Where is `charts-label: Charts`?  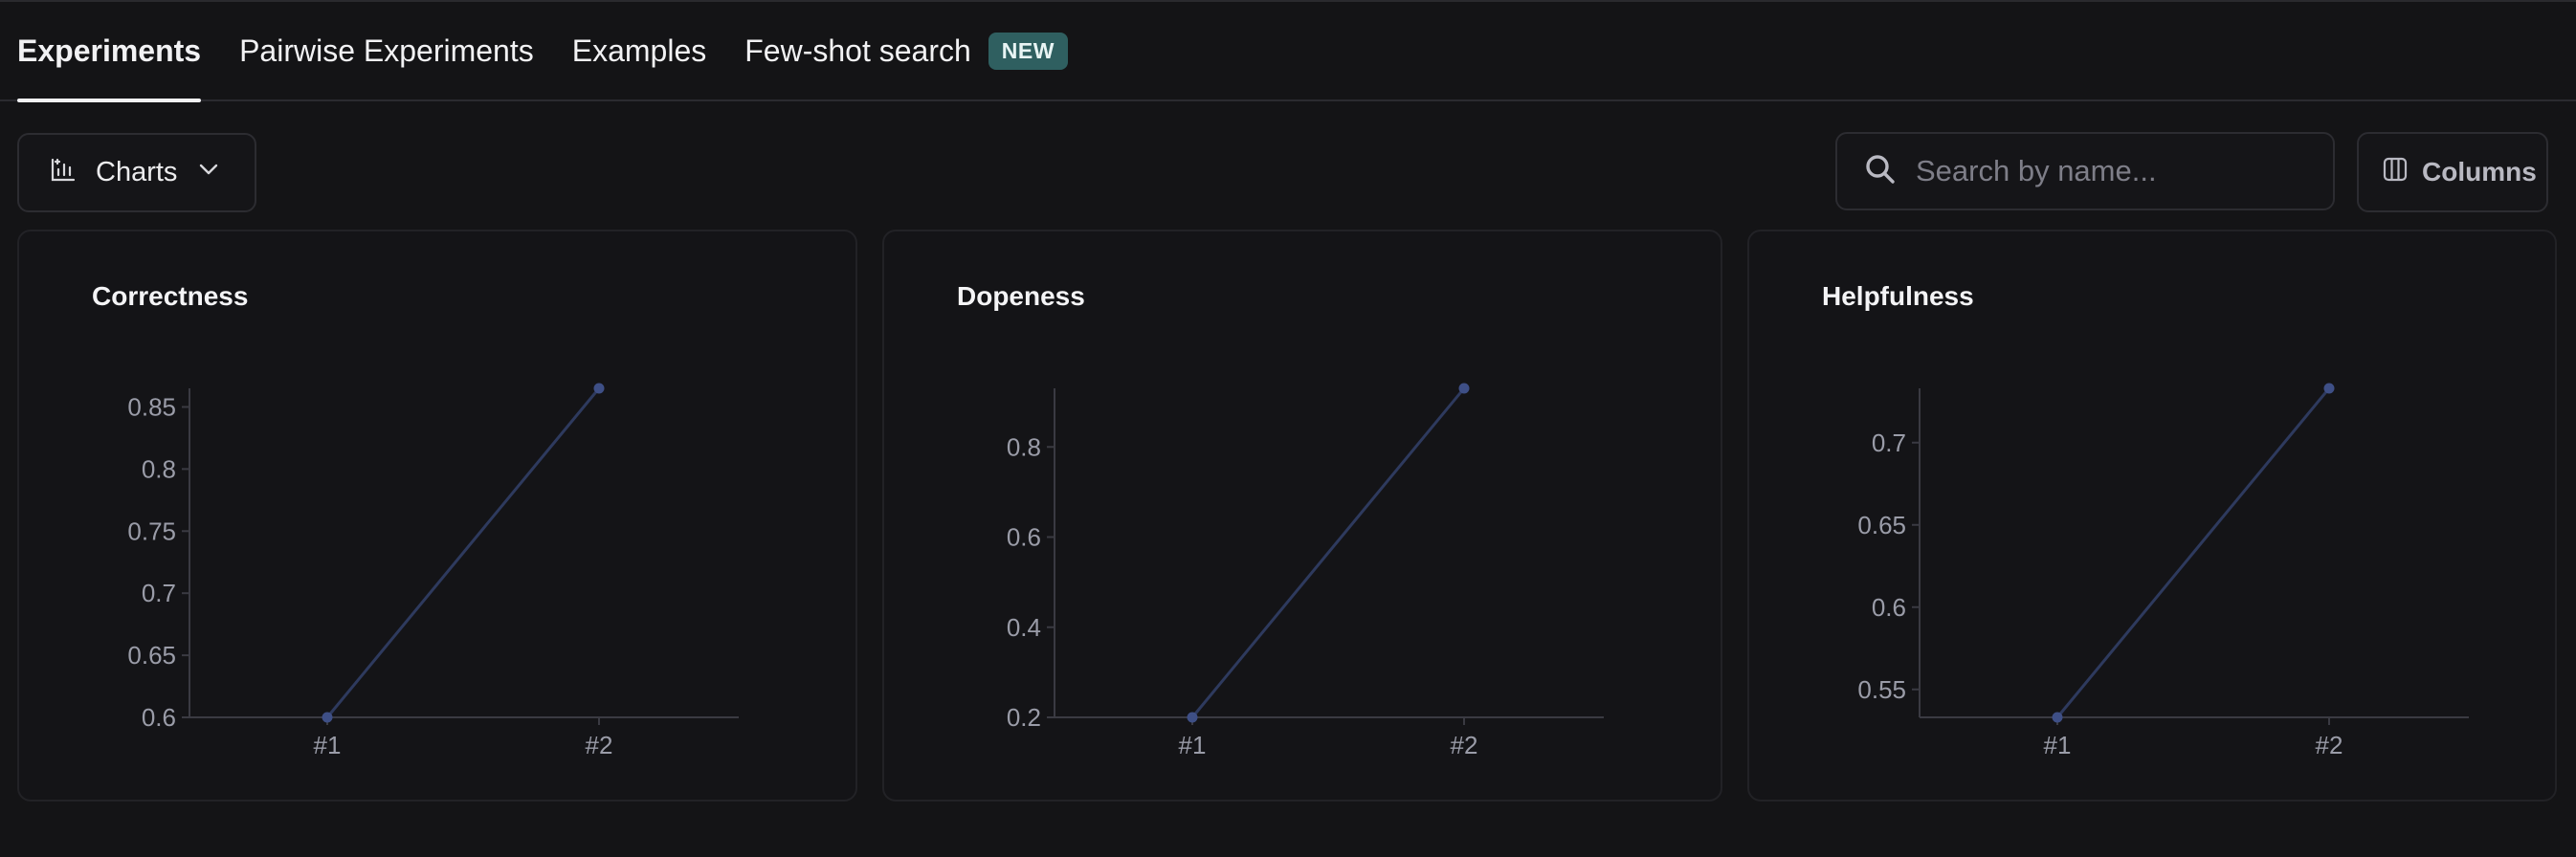
charts-label: Charts is located at coordinates (137, 172).